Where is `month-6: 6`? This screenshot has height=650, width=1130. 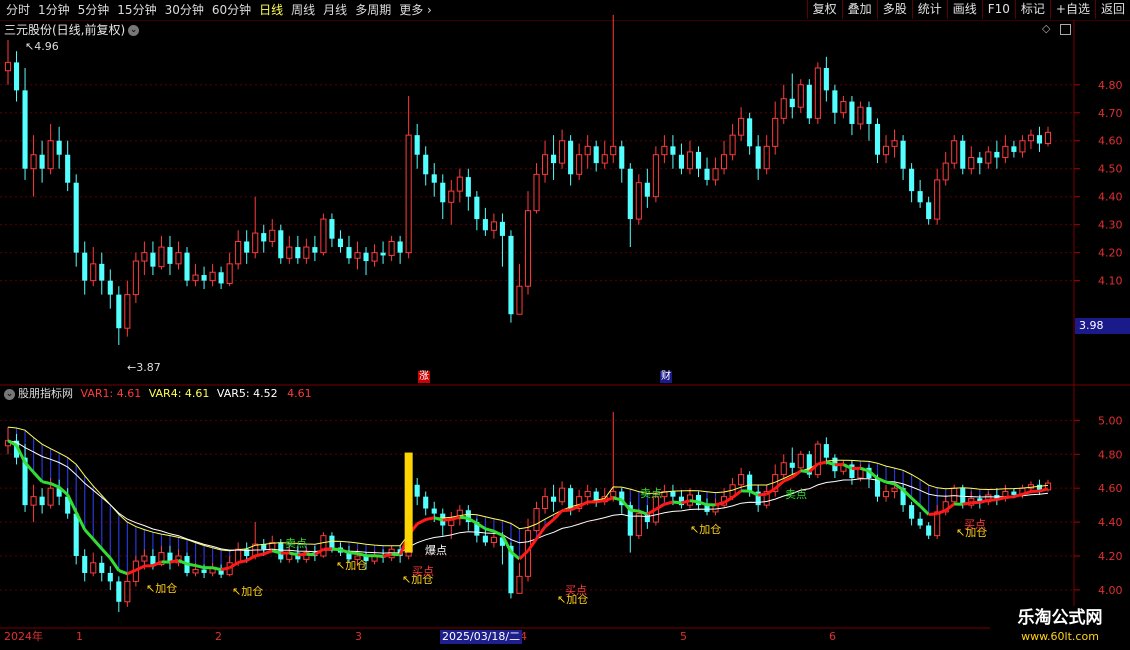 month-6: 6 is located at coordinates (832, 636).